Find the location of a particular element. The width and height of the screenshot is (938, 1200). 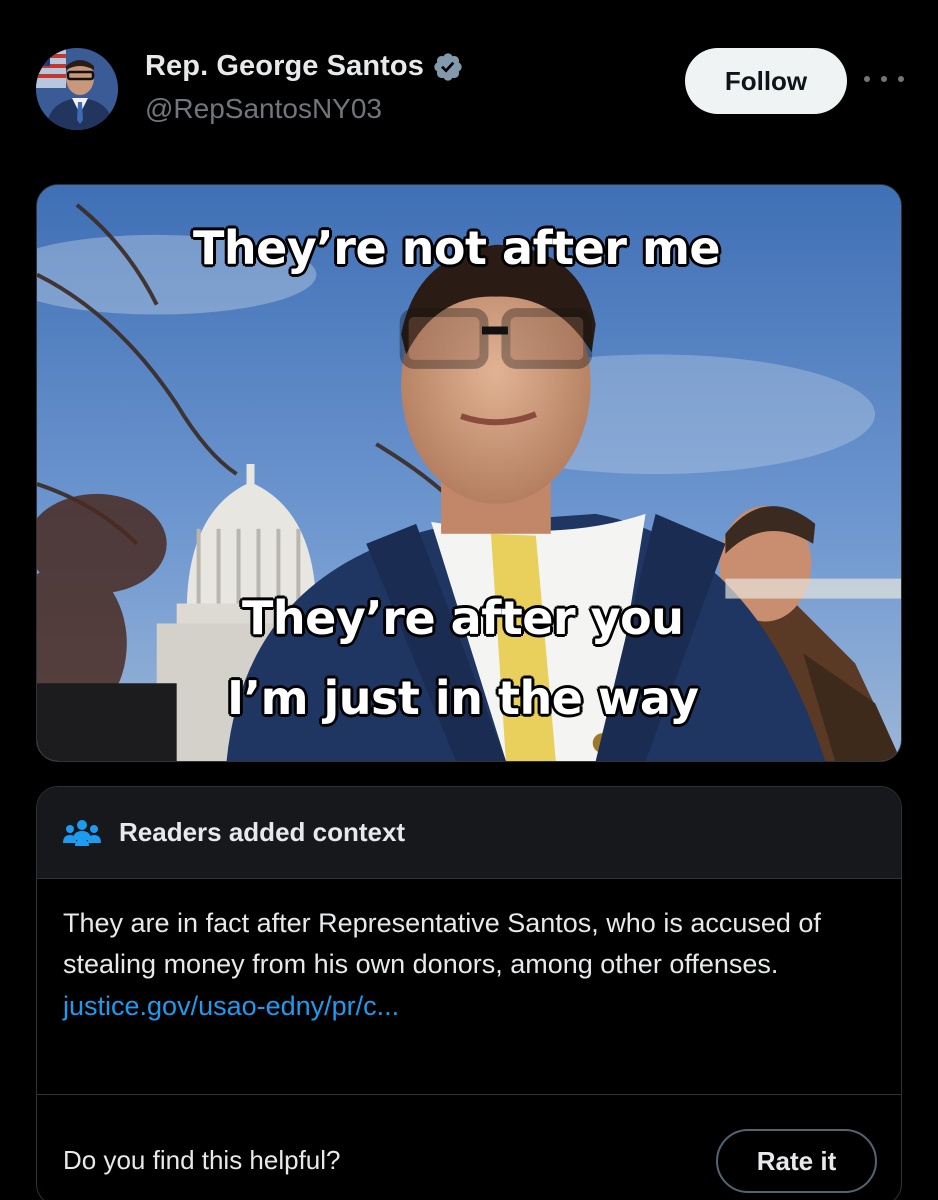

meme-caption-middle: They’re after you is located at coordinates (463, 618).